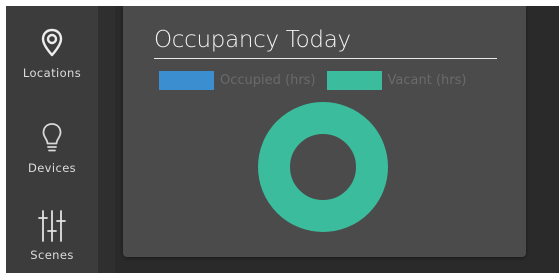  What do you see at coordinates (252, 40) in the screenshot?
I see `page-title: Occupancy Today` at bounding box center [252, 40].